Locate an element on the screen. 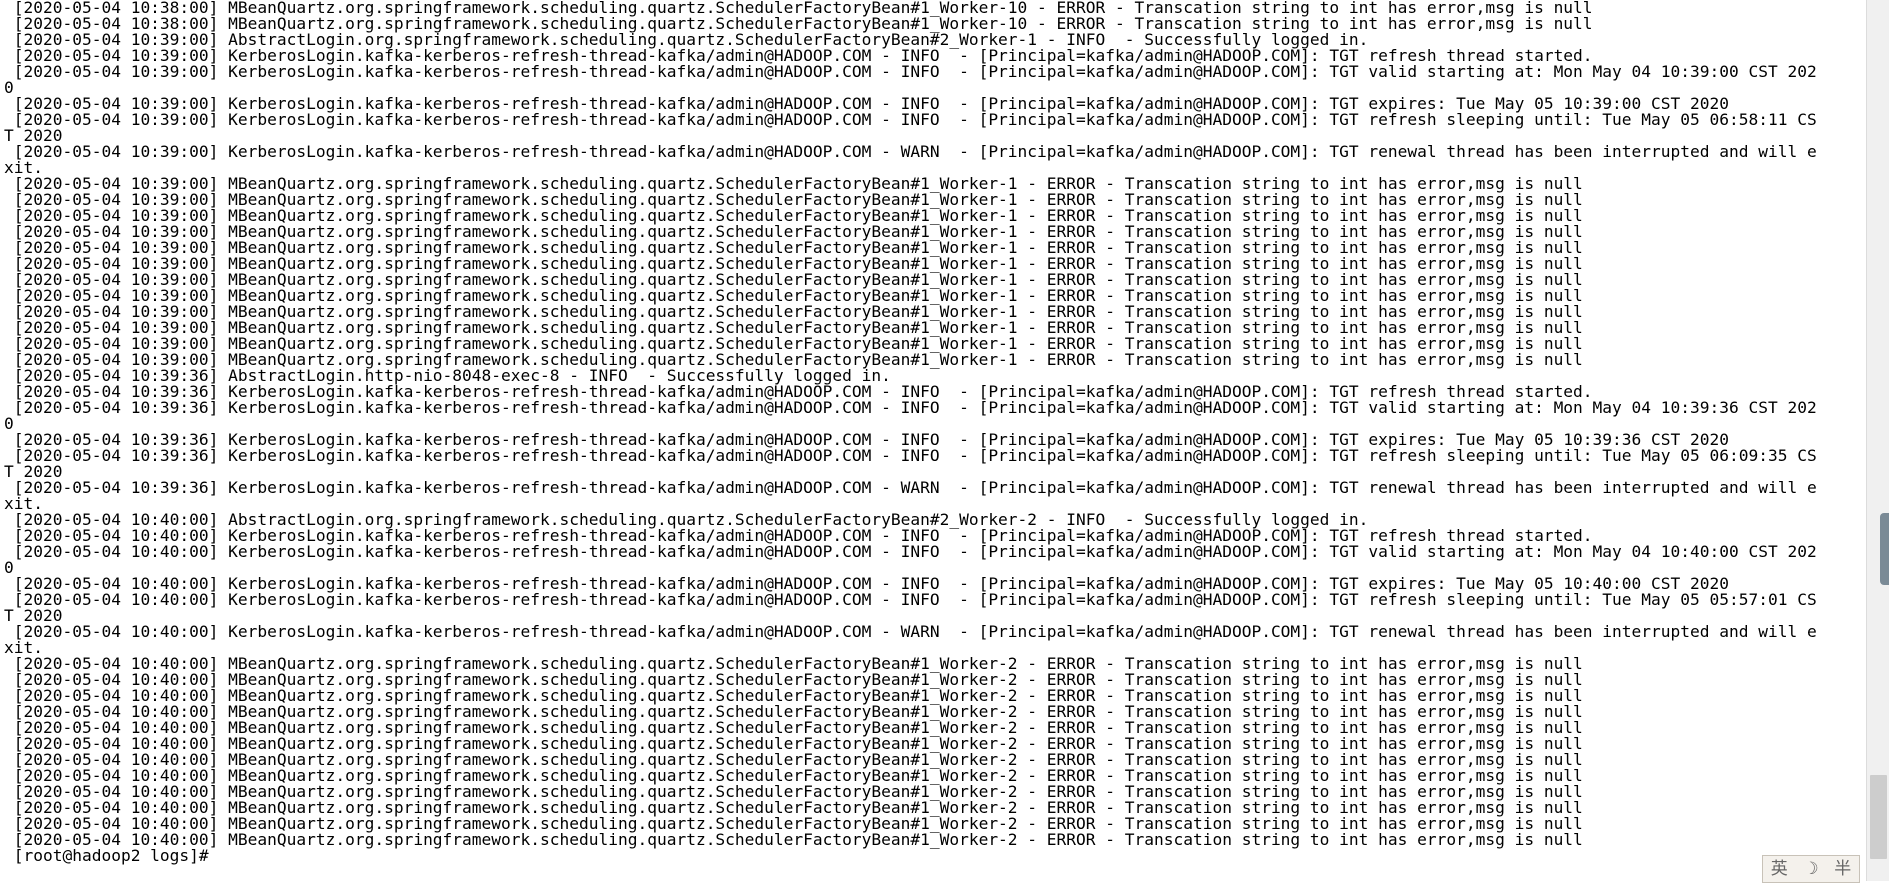 The height and width of the screenshot is (883, 1889). ime-toolbar: 英 ☽ 半 is located at coordinates (1811, 869).